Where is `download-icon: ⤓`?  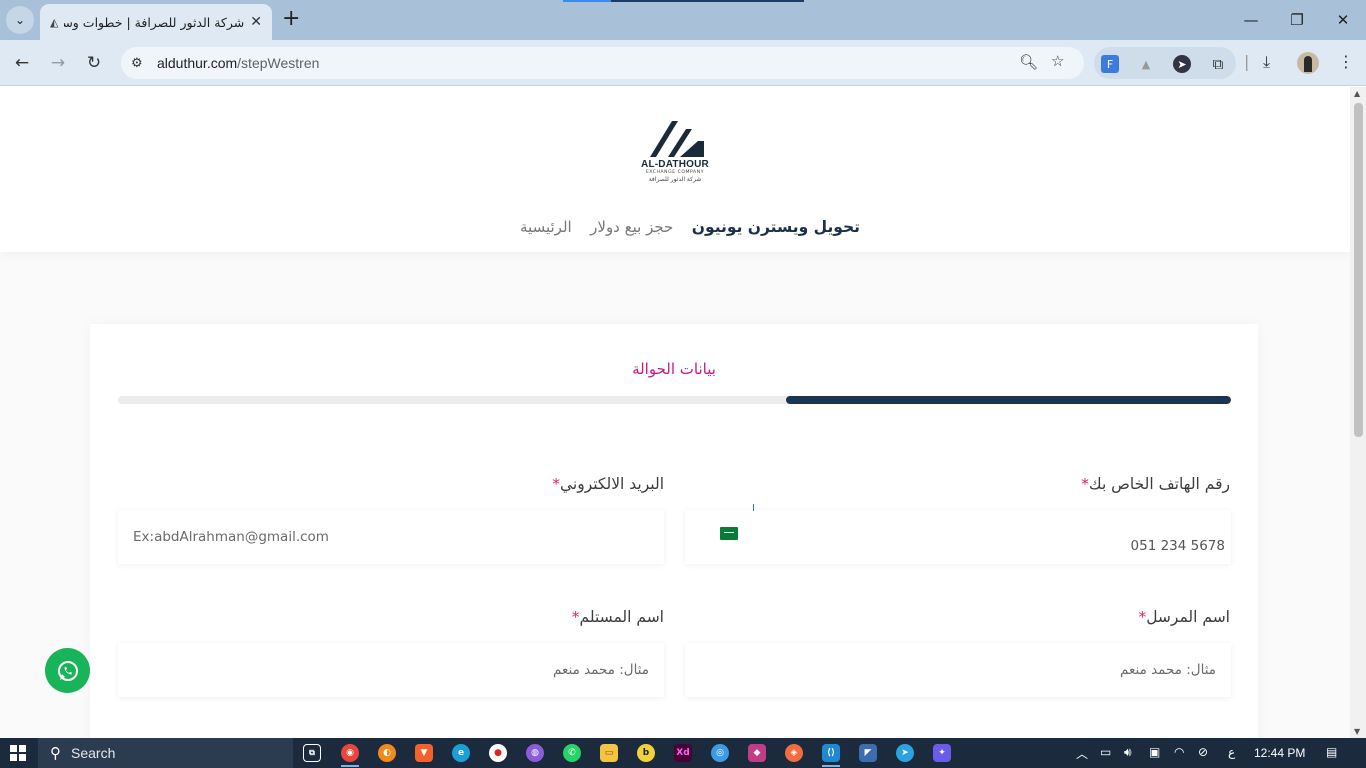
download-icon: ⤓ is located at coordinates (1266, 62).